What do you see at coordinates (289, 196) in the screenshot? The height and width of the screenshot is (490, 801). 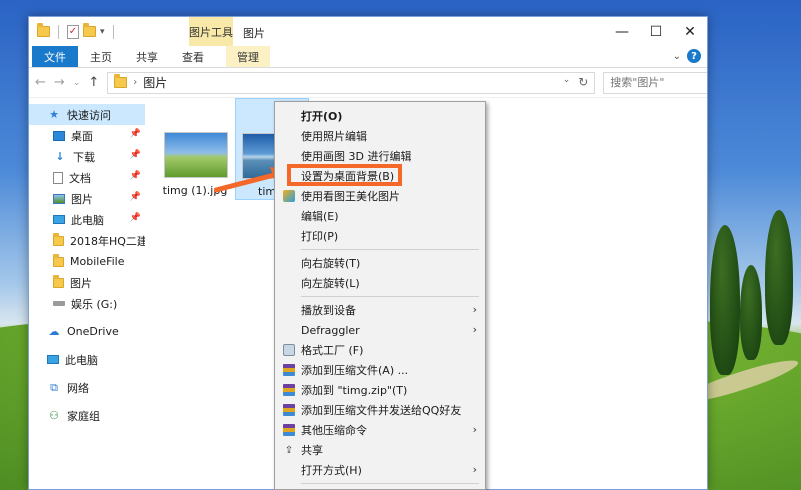 I see `image-viewer-icon` at bounding box center [289, 196].